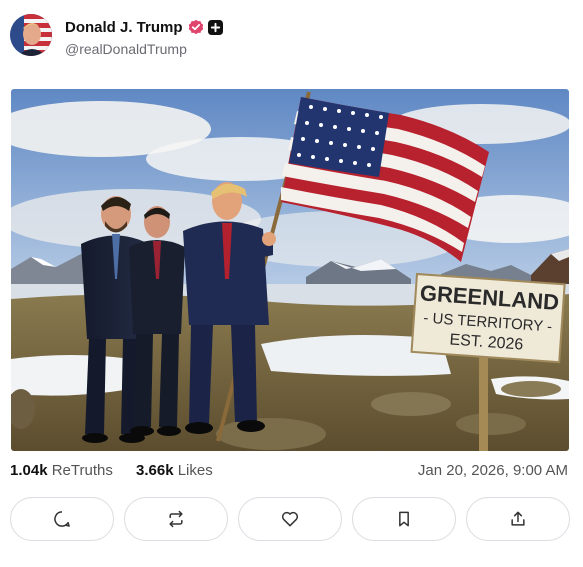  I want to click on handle: @realDonaldTrump, so click(144, 49).